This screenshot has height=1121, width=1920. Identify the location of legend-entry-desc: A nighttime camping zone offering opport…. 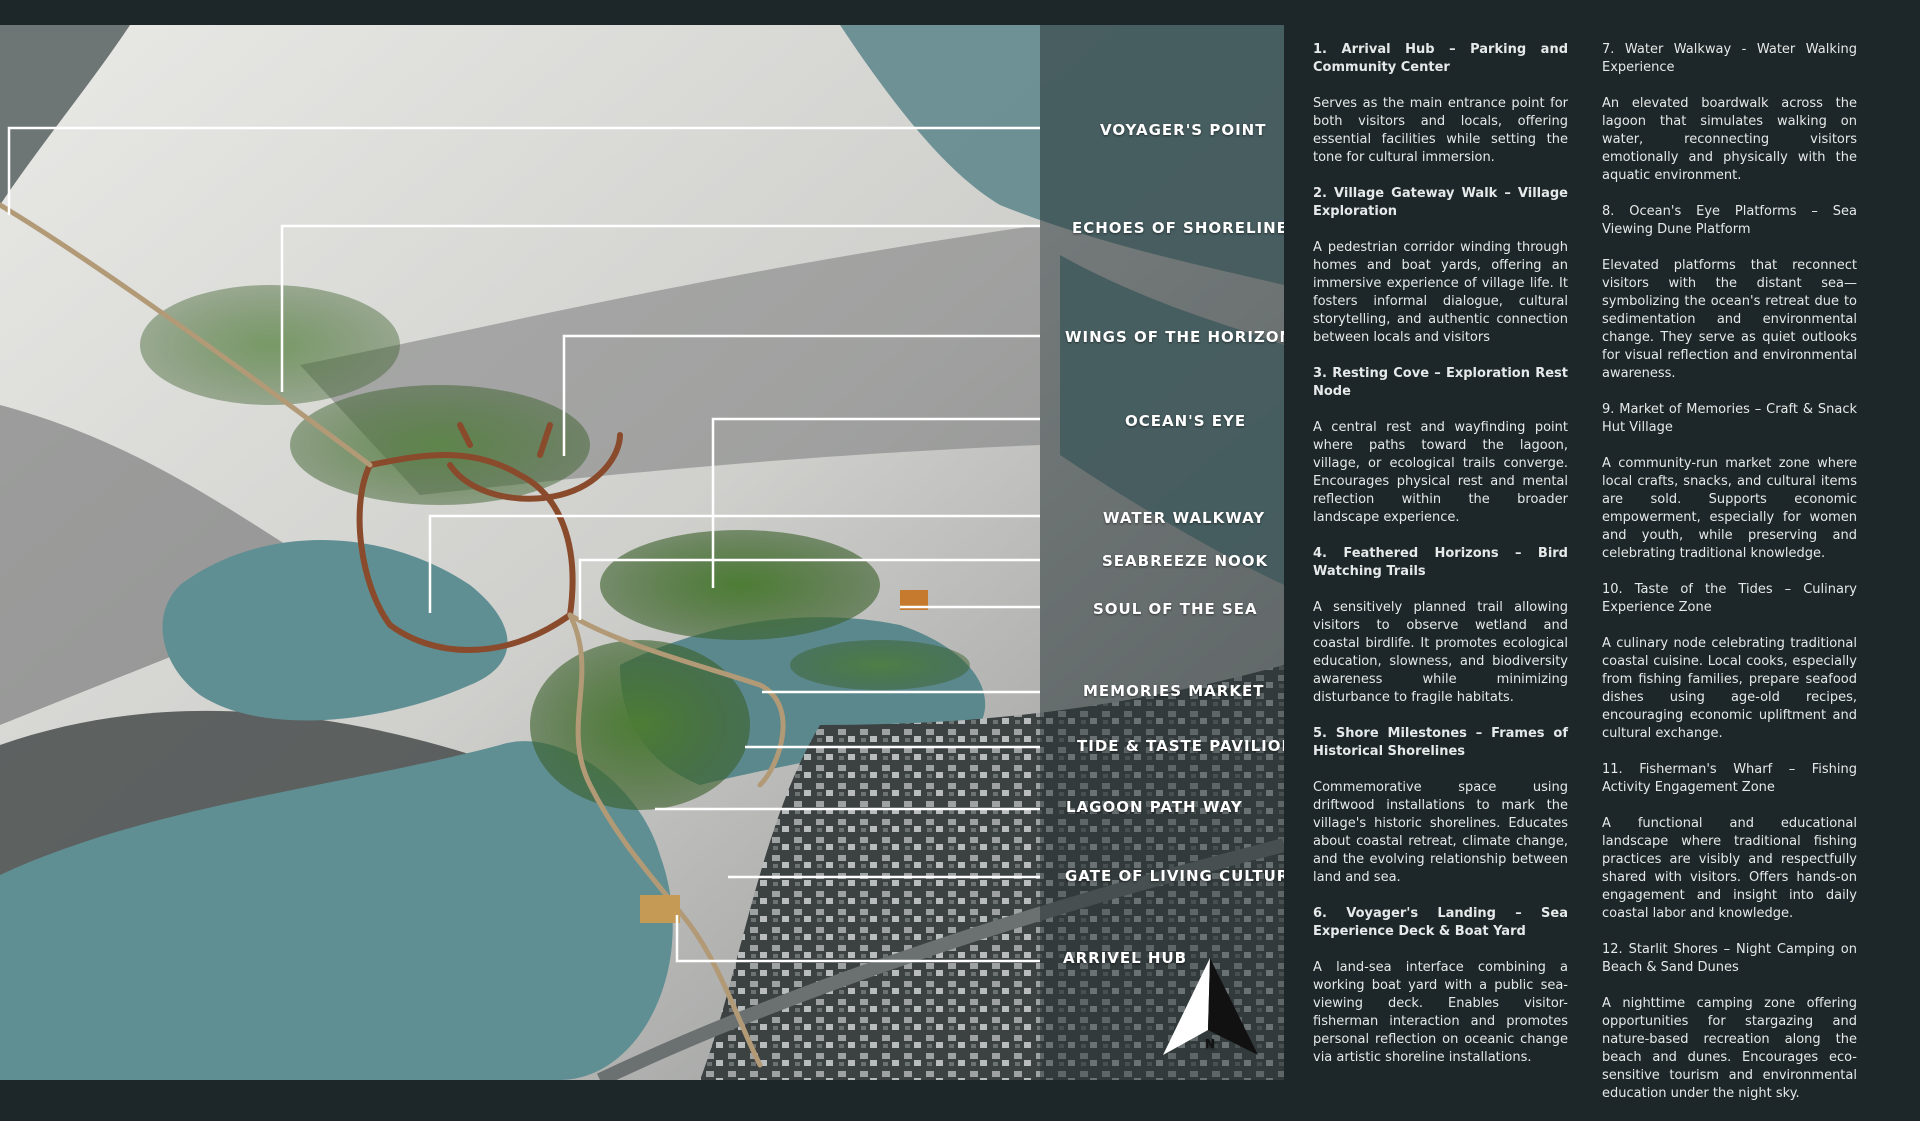
(1729, 1048).